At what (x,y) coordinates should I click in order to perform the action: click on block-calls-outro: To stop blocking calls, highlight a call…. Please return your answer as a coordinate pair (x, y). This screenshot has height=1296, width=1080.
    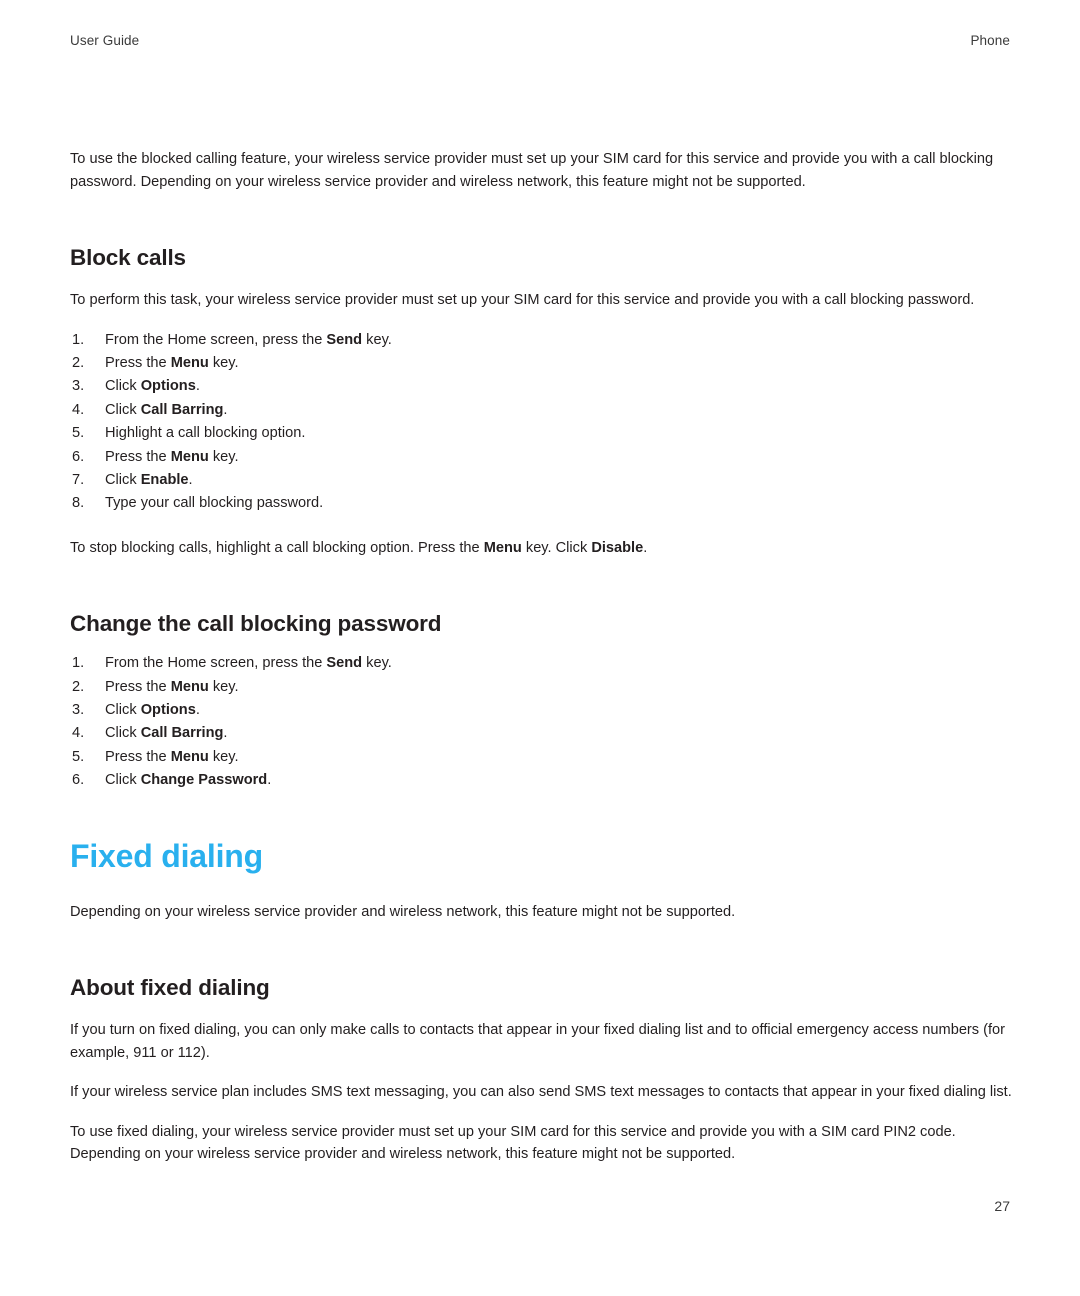
    Looking at the image, I should click on (541, 548).